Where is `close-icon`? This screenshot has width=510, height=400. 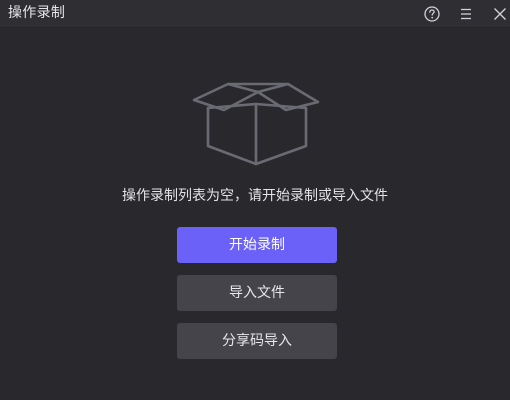
close-icon is located at coordinates (500, 14).